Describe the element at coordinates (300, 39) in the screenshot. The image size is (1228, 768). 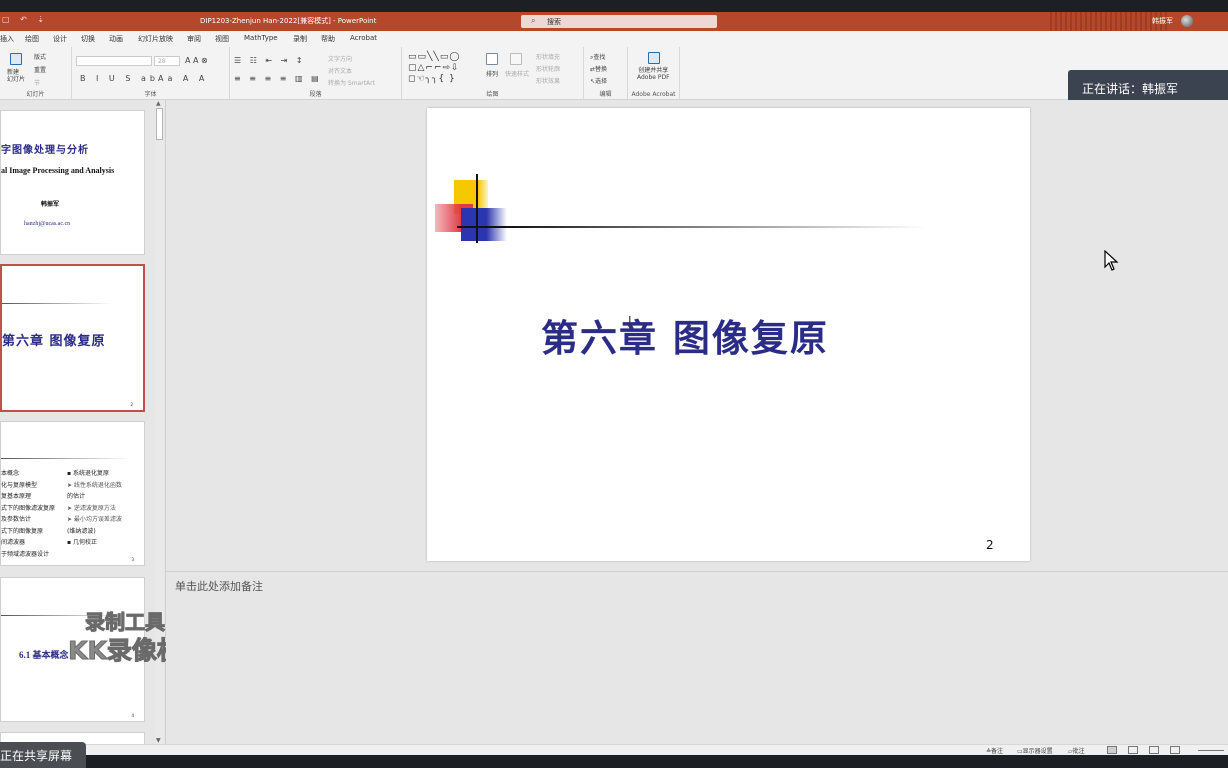
I see `tab-record: 录制` at that location.